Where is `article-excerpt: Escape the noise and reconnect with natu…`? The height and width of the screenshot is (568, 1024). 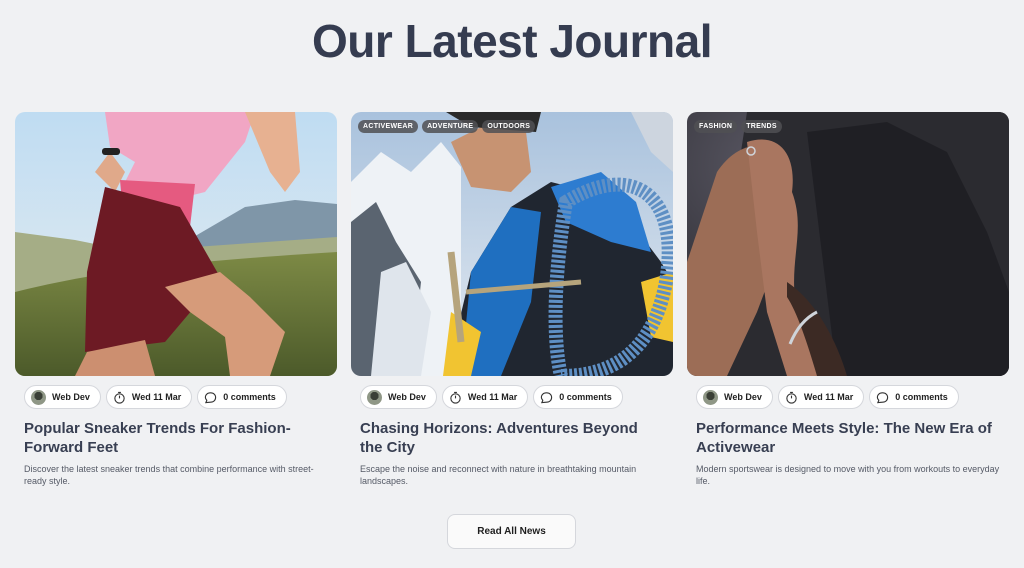
article-excerpt: Escape the noise and reconnect with natu… is located at coordinates (498, 475).